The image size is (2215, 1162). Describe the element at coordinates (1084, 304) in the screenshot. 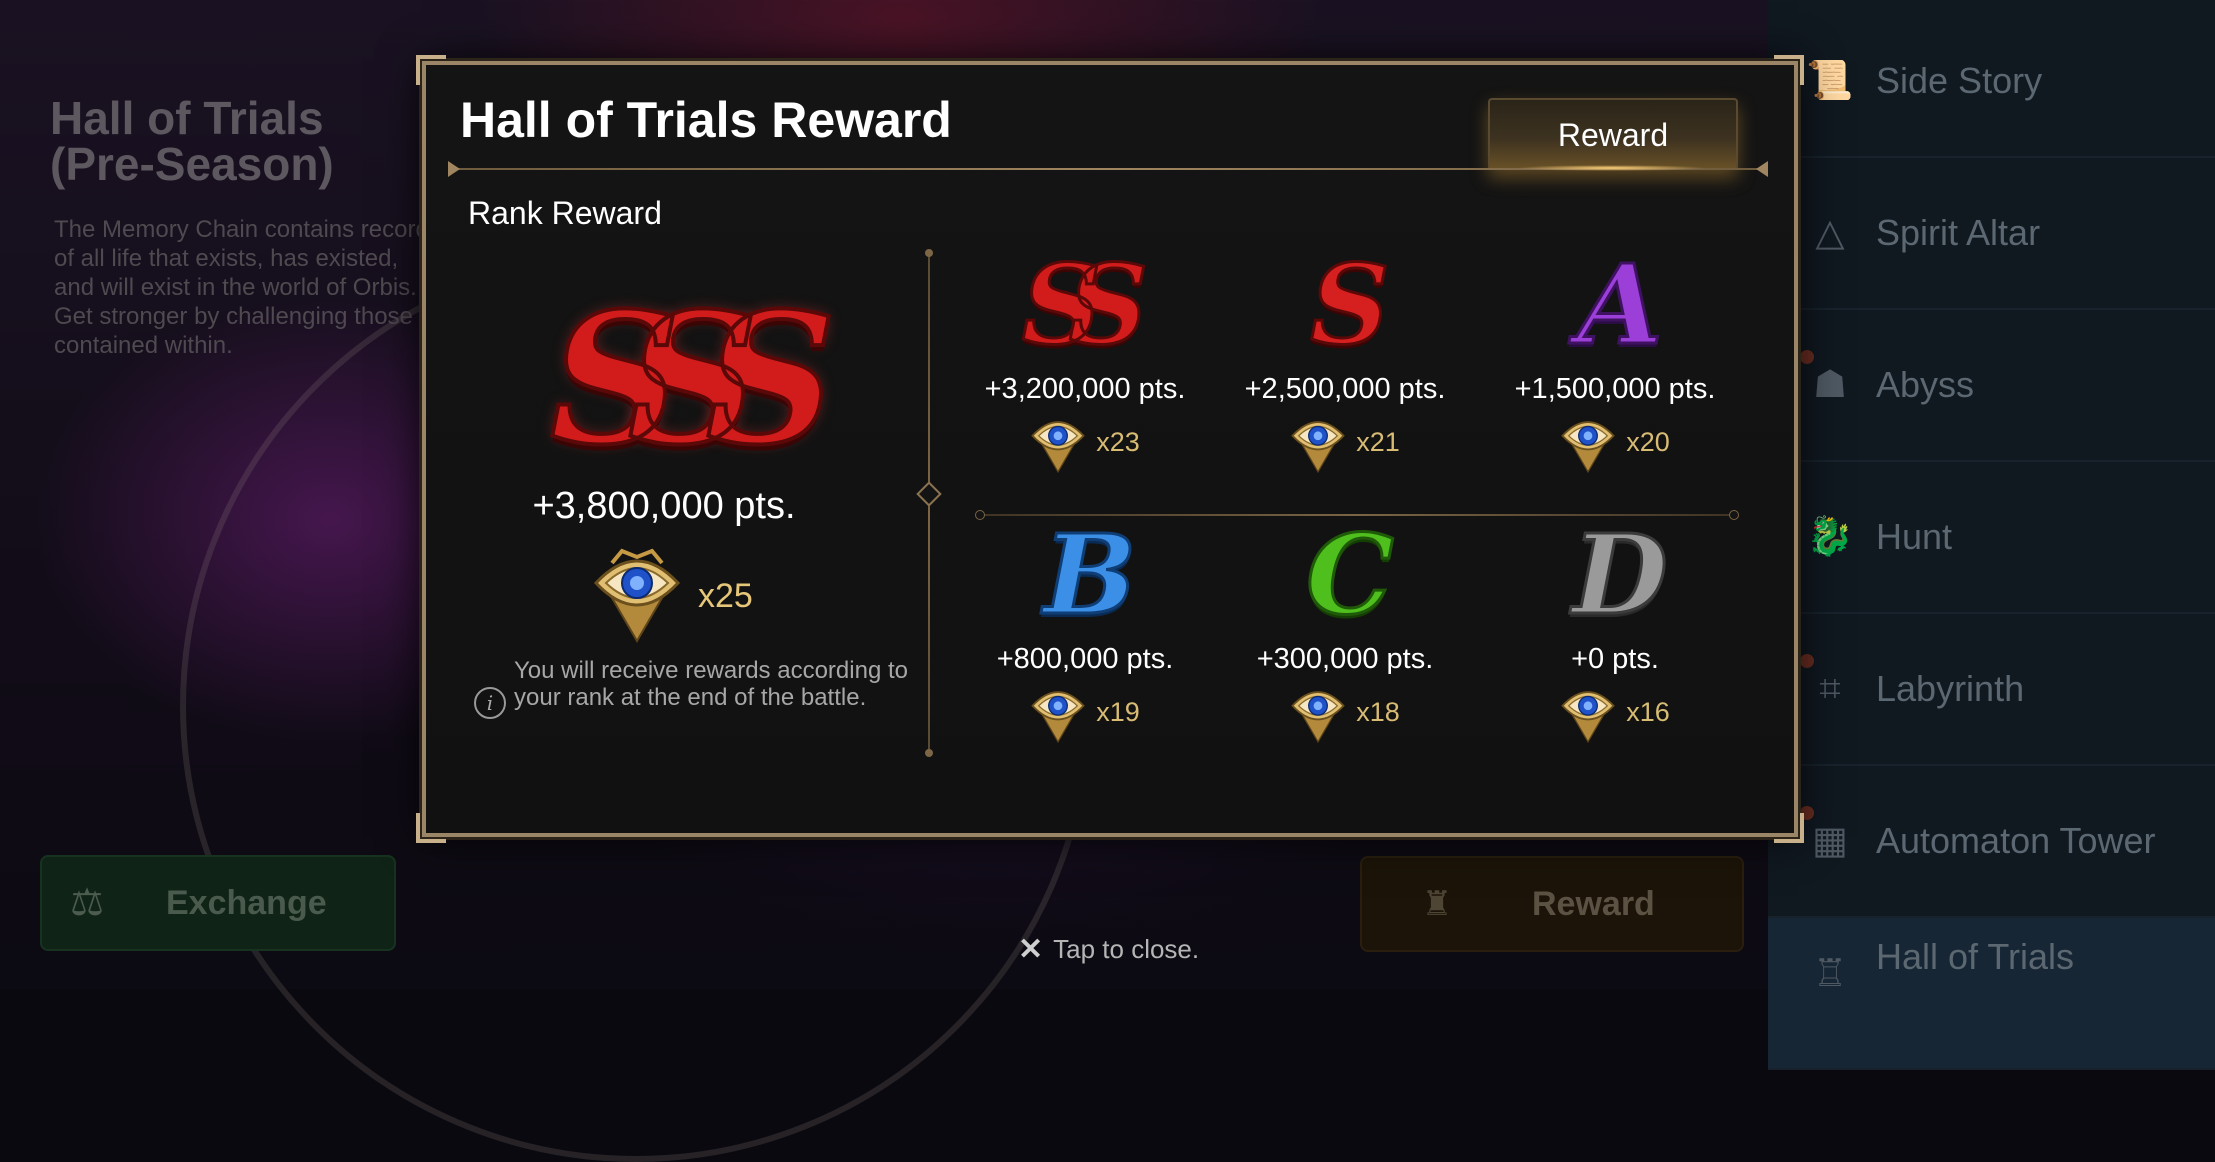

I see `grade-ss-emblem: SS` at that location.